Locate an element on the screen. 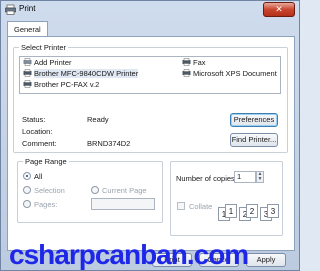 The width and height of the screenshot is (320, 271). comment-label: Comment: is located at coordinates (39, 143).